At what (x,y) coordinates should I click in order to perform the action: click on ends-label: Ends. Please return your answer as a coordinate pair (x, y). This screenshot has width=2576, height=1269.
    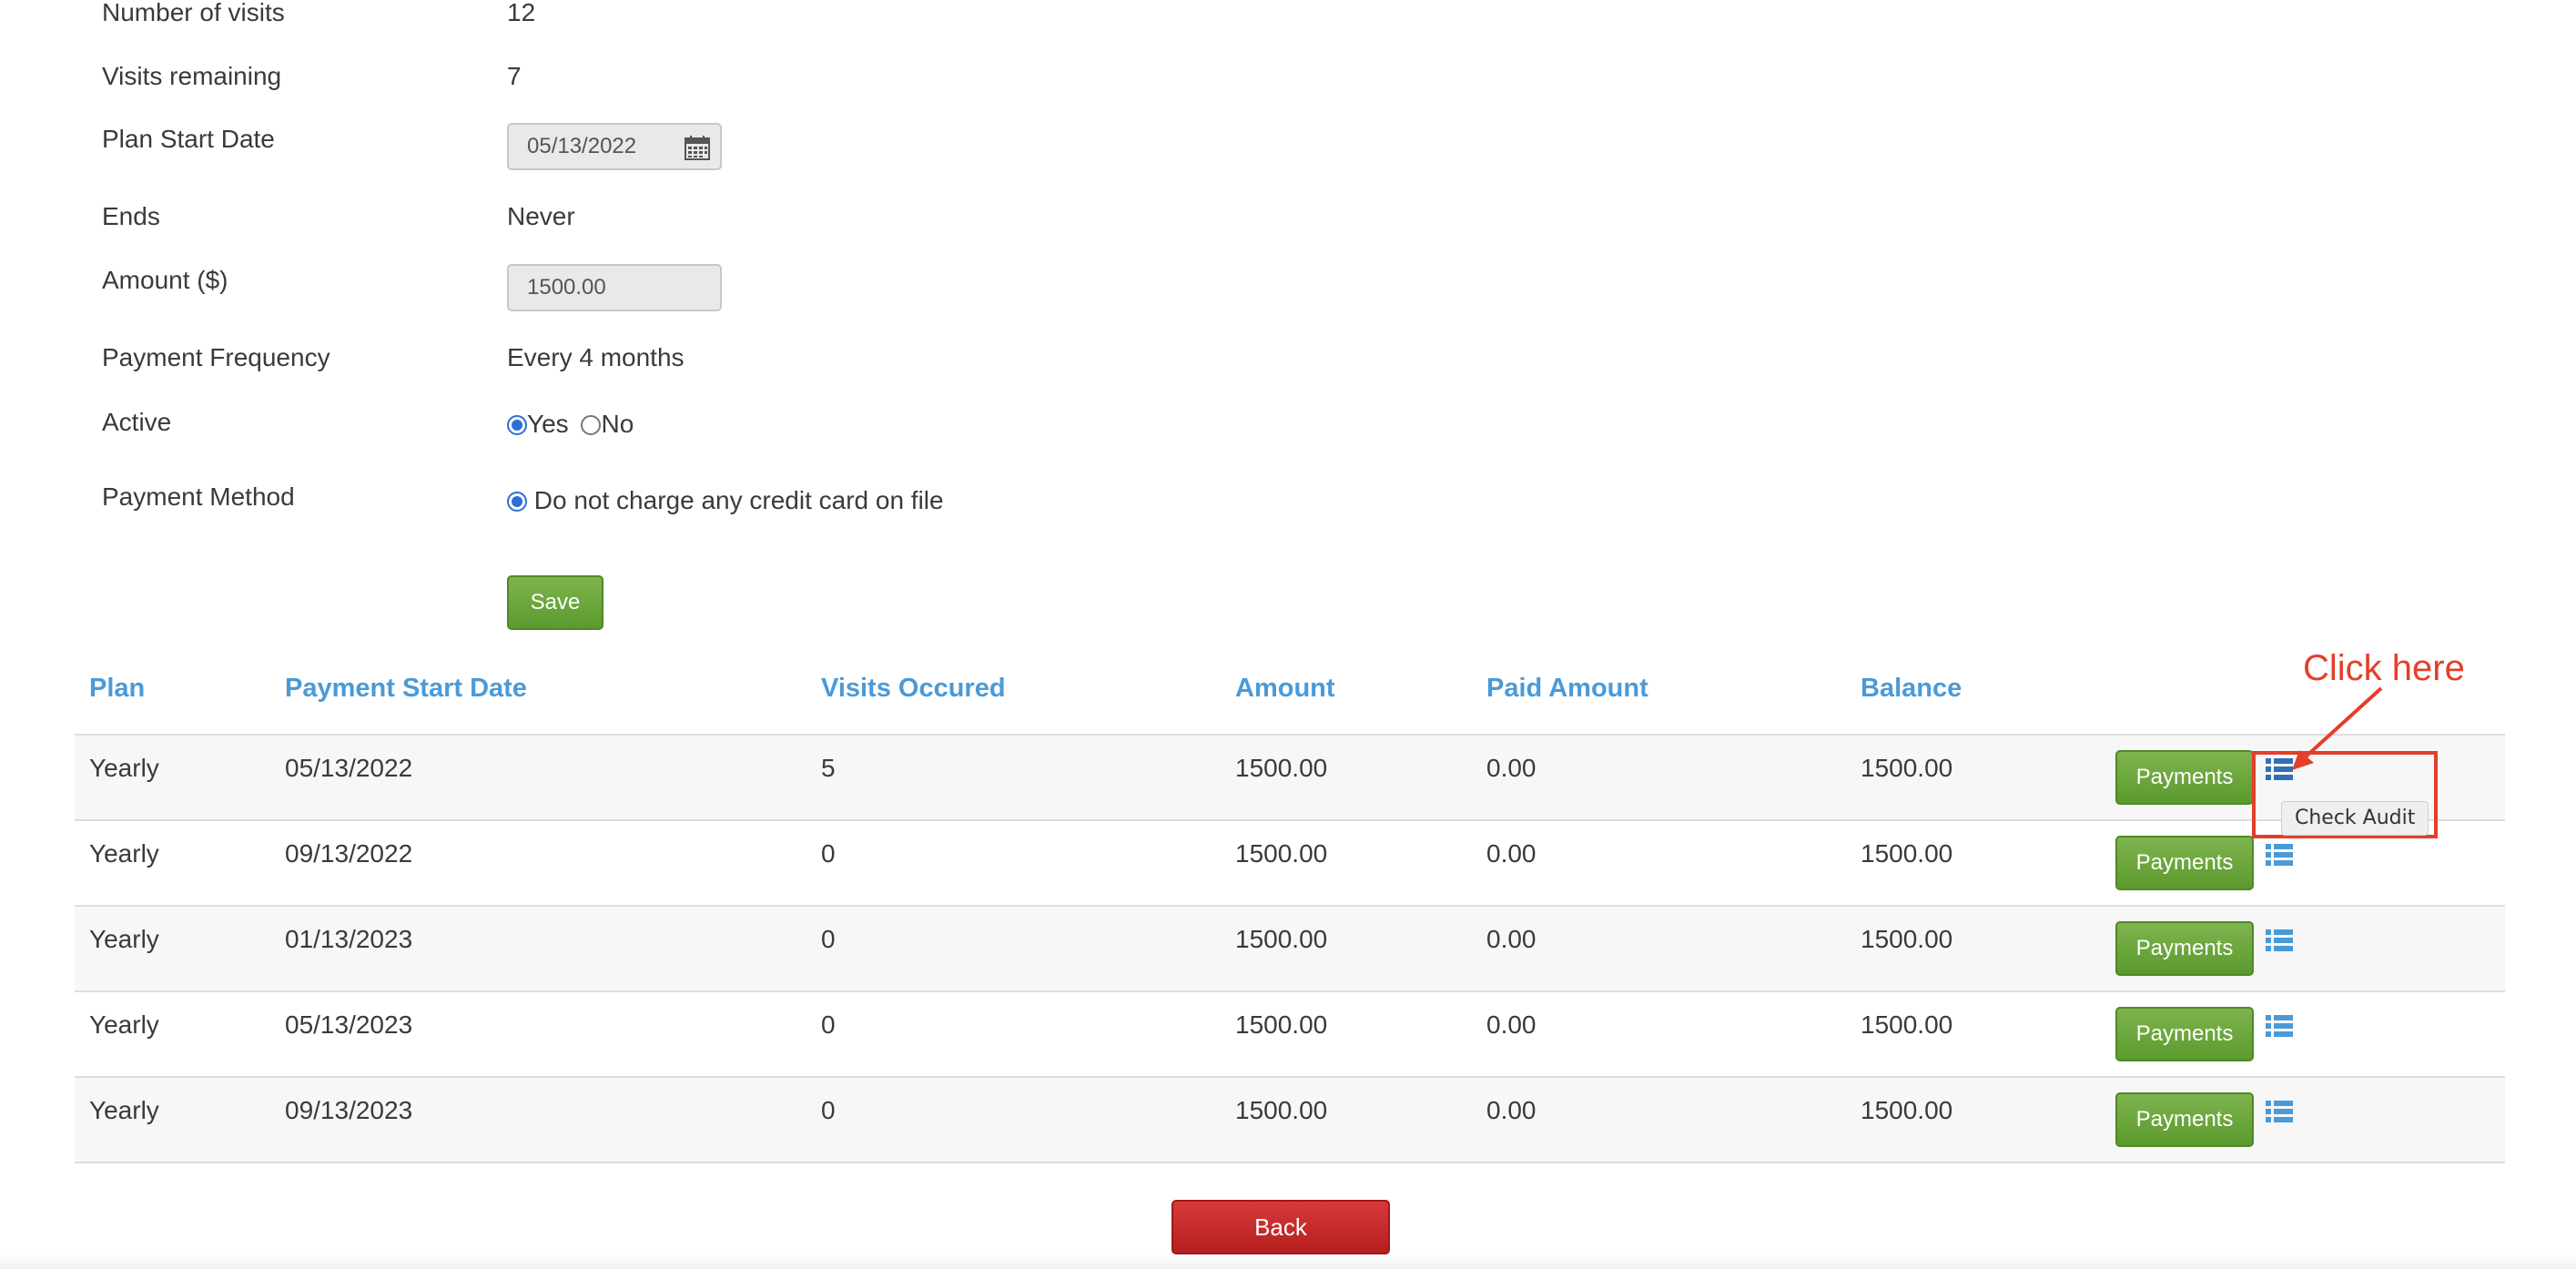
    Looking at the image, I should click on (131, 216).